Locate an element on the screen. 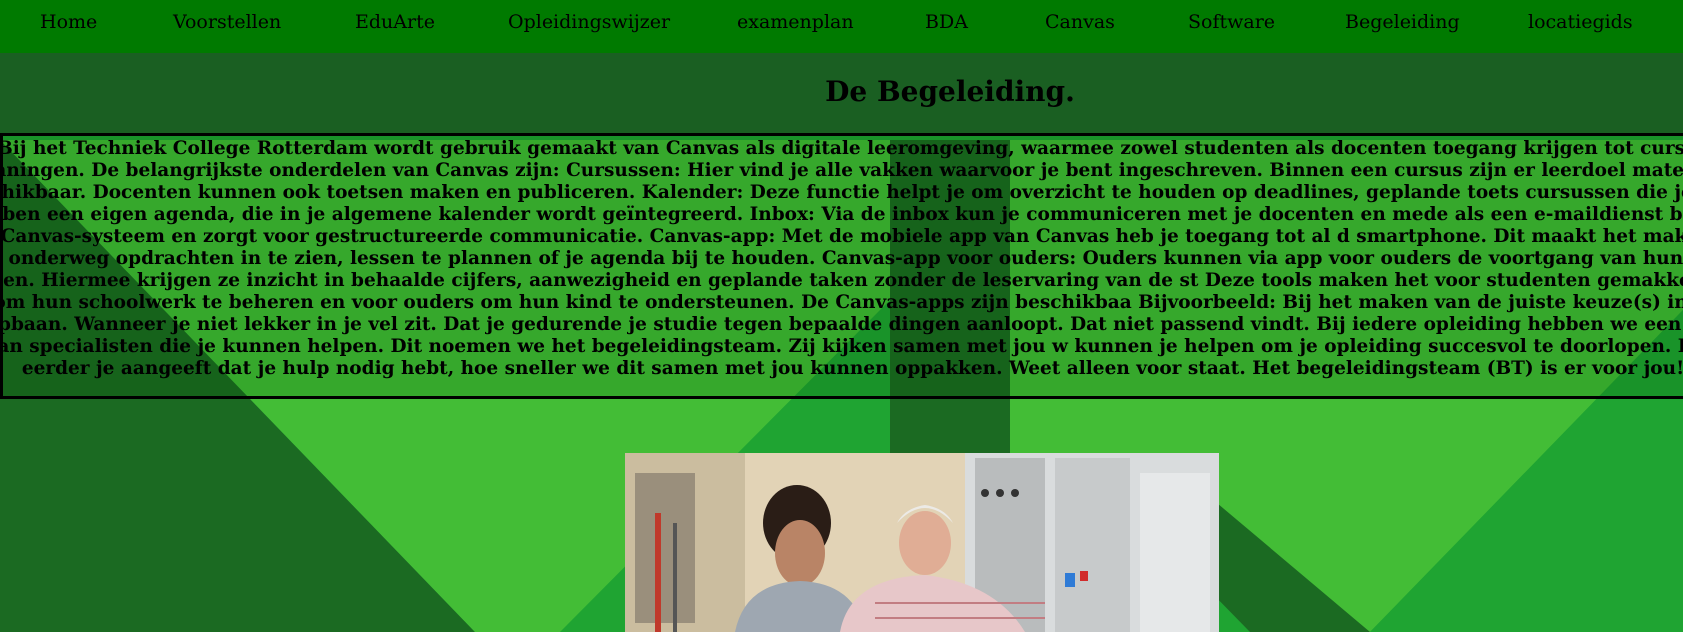  nav-item-opleidingswijzer: Opleidingswijzer is located at coordinates (589, 22).